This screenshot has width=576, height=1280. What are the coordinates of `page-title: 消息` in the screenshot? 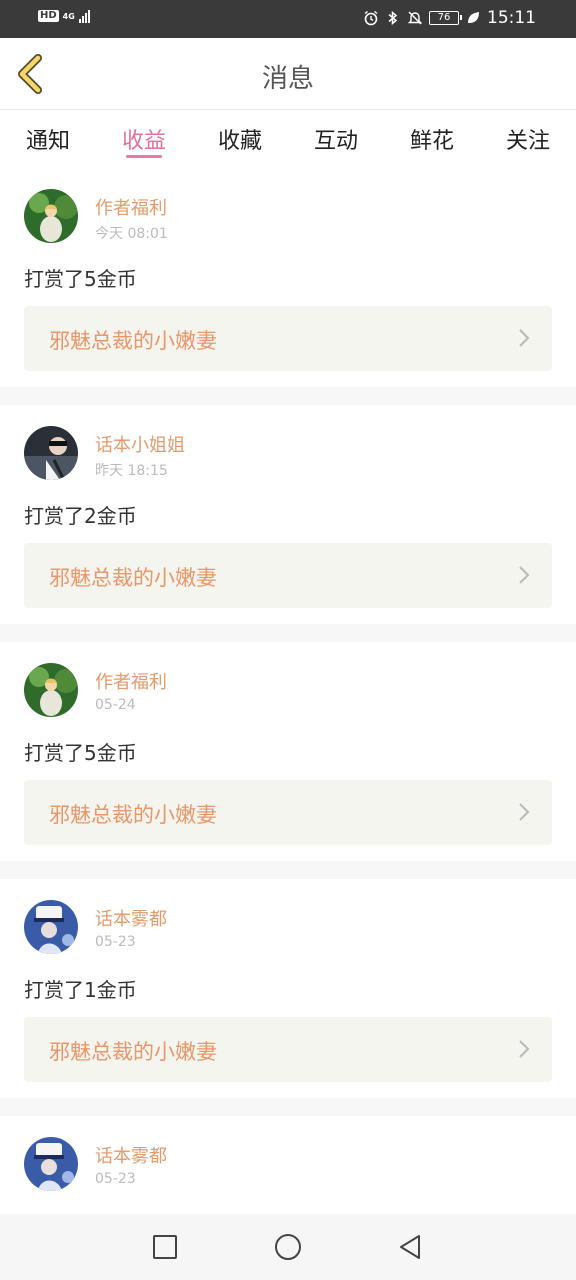 It's located at (287, 79).